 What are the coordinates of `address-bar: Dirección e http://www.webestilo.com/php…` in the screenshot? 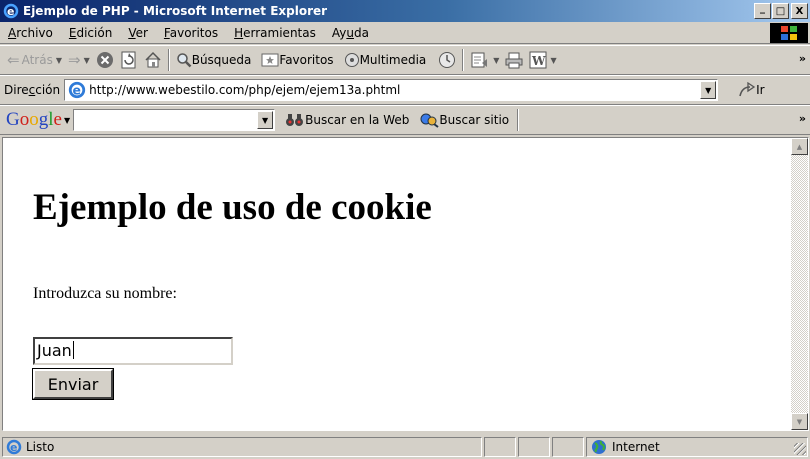 It's located at (405, 90).